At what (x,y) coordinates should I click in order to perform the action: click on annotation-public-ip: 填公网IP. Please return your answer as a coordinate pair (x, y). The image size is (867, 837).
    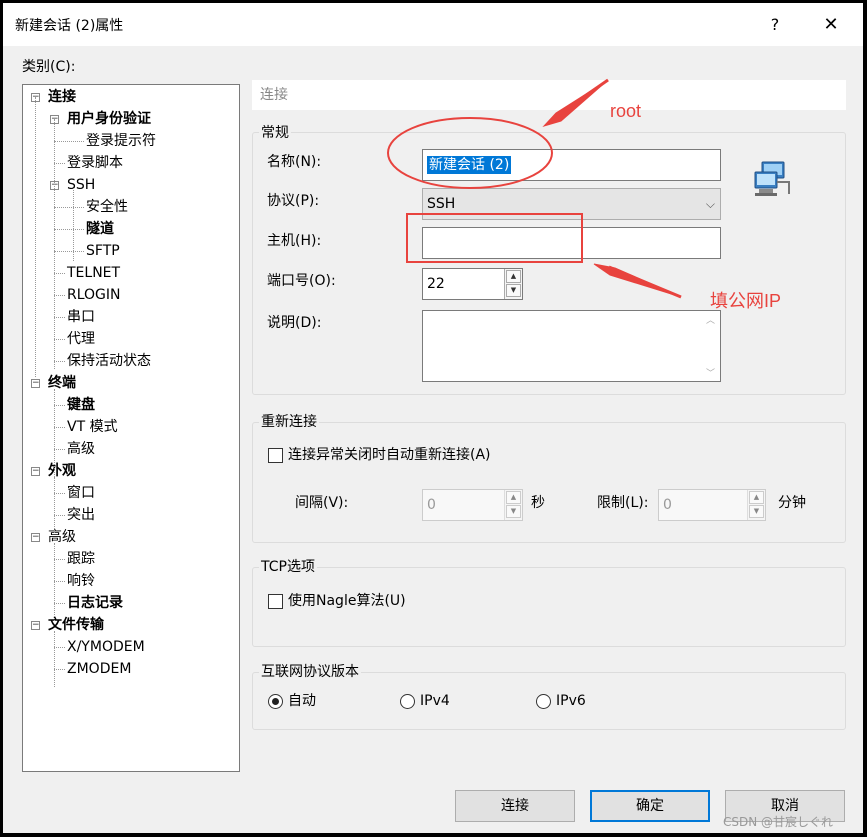
    Looking at the image, I should click on (746, 301).